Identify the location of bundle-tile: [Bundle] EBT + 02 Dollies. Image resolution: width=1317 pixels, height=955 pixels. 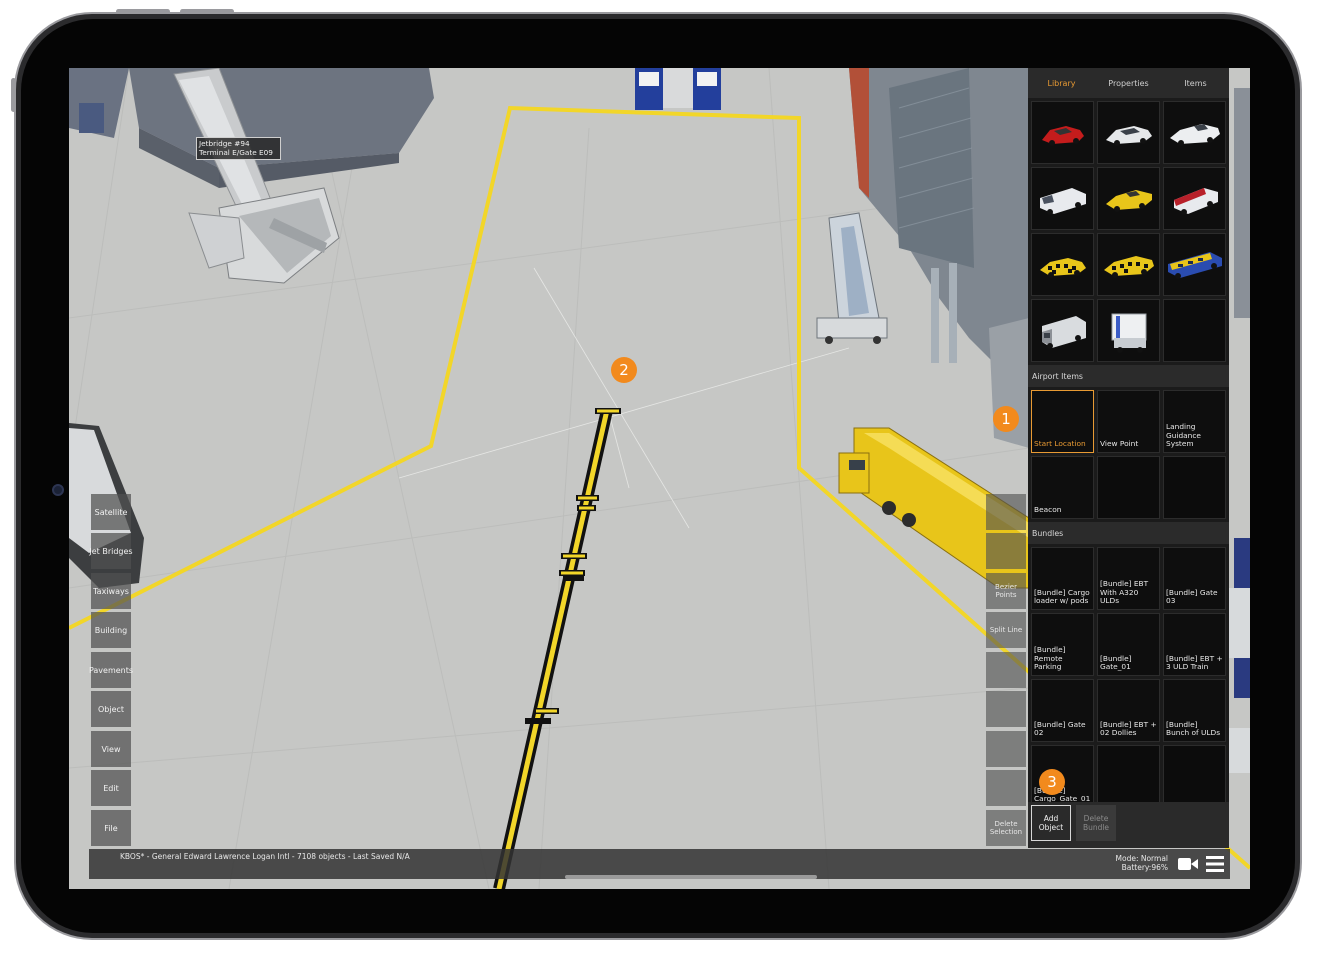
(1128, 710).